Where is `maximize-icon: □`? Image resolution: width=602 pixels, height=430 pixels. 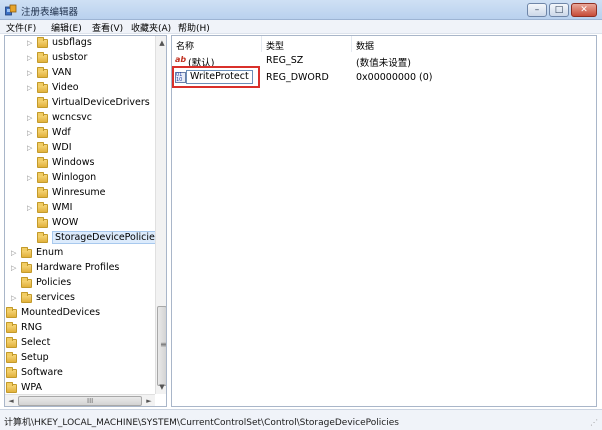 maximize-icon: □ is located at coordinates (559, 10).